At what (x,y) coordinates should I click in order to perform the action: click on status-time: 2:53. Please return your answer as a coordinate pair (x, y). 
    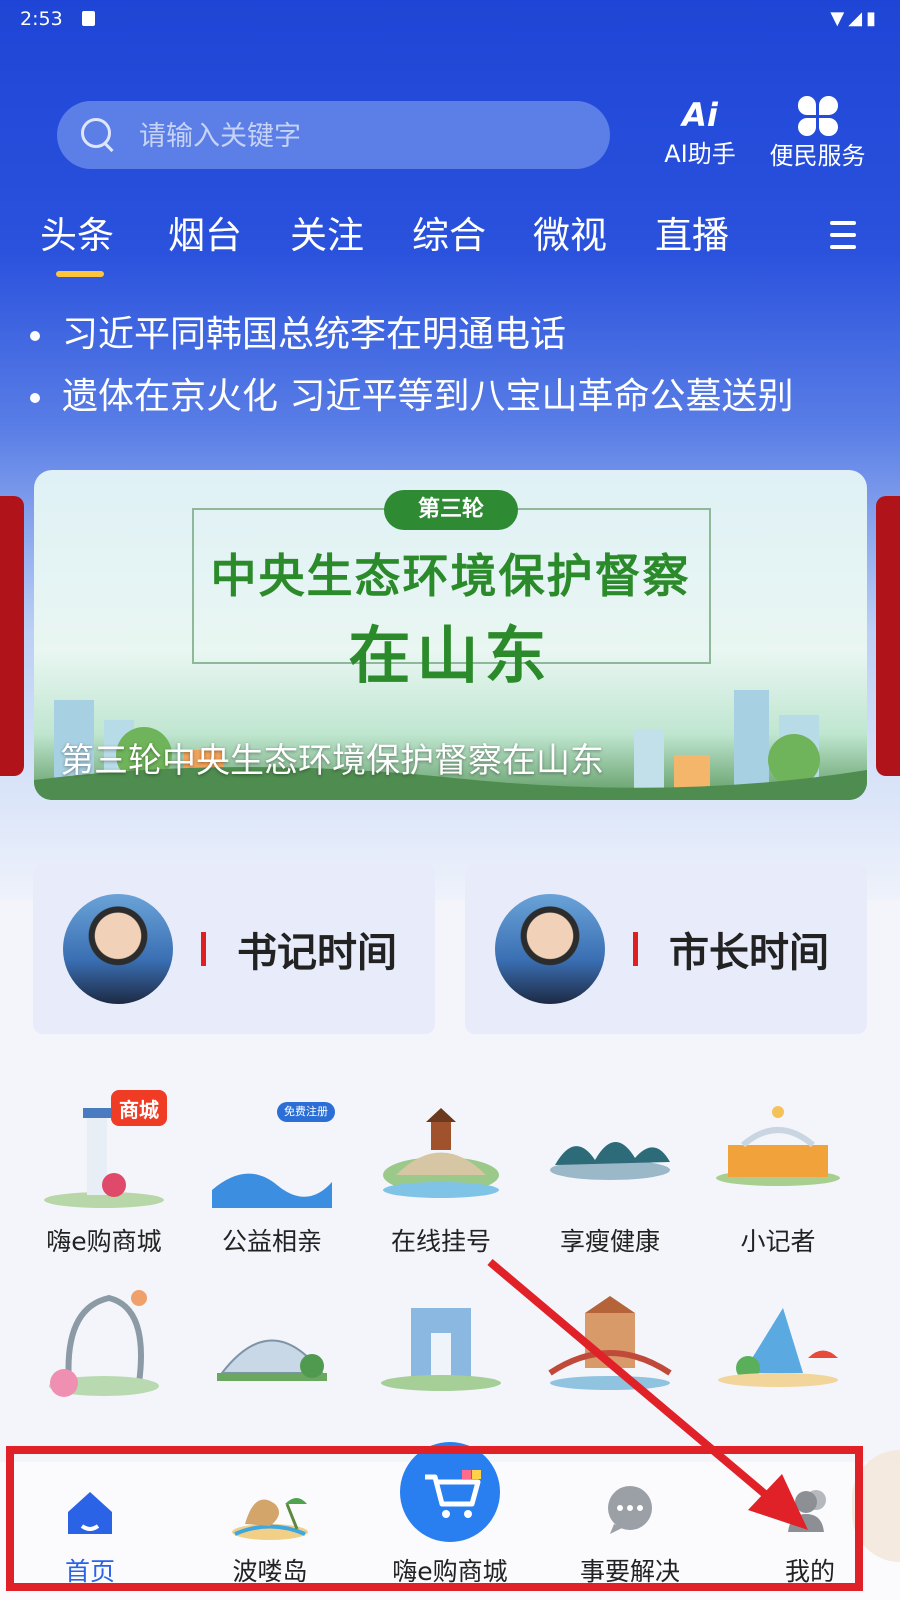
    Looking at the image, I should click on (41, 19).